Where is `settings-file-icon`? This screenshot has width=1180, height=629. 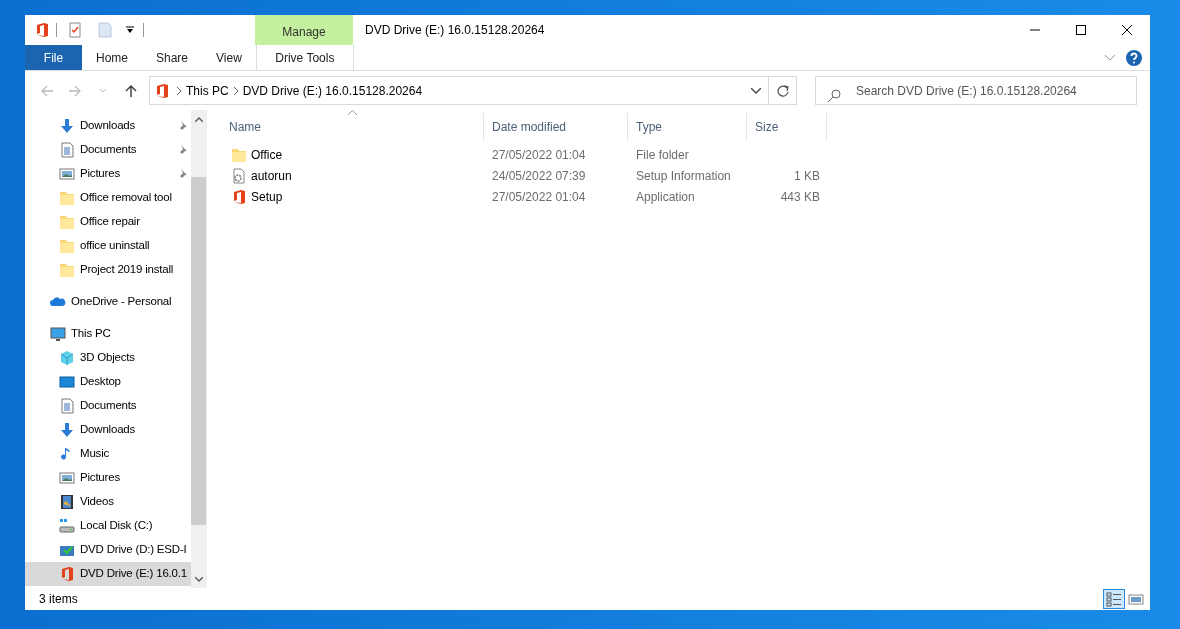 settings-file-icon is located at coordinates (239, 175).